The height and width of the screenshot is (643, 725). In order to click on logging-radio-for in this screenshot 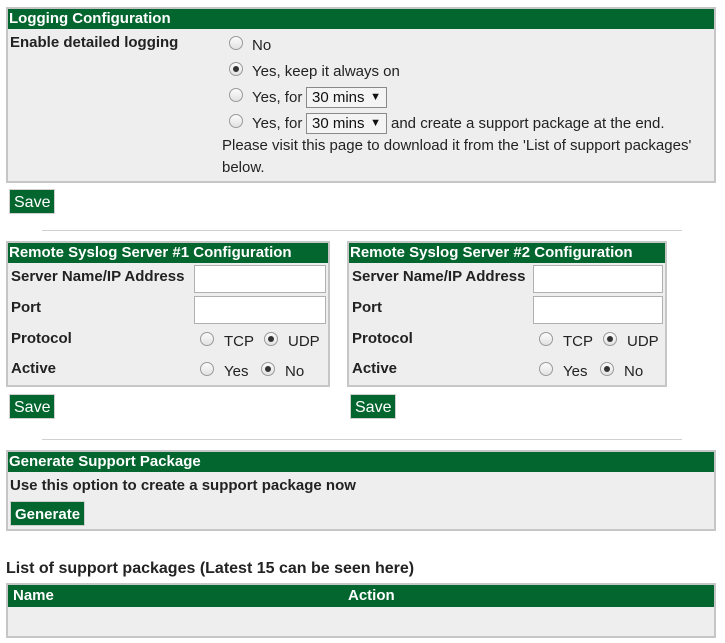, I will do `click(236, 95)`.